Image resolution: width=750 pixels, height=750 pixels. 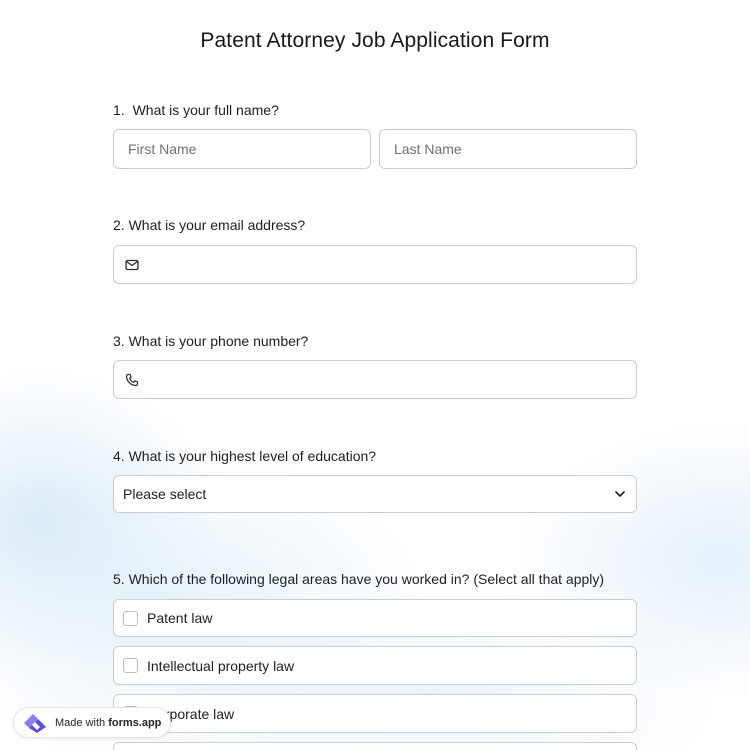 I want to click on last-name-input, so click(x=508, y=149).